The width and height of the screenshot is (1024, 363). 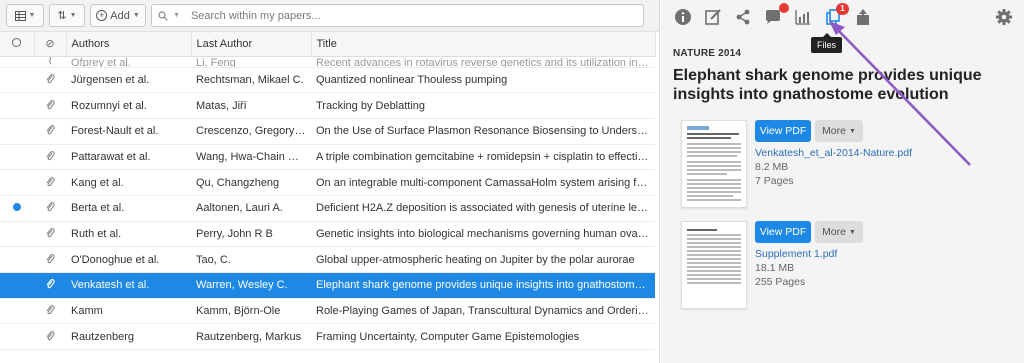 What do you see at coordinates (743, 17) in the screenshot?
I see `share-icon` at bounding box center [743, 17].